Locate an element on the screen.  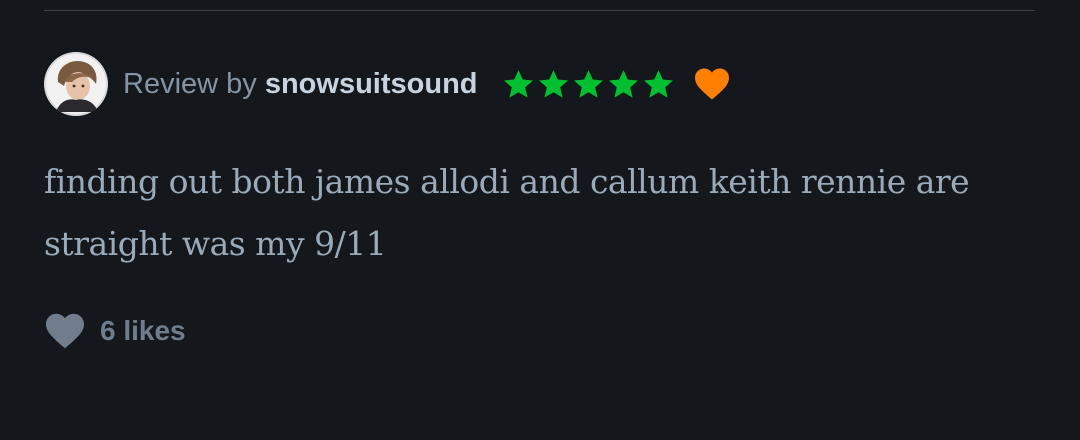
likes-row: 6 likes is located at coordinates (115, 331).